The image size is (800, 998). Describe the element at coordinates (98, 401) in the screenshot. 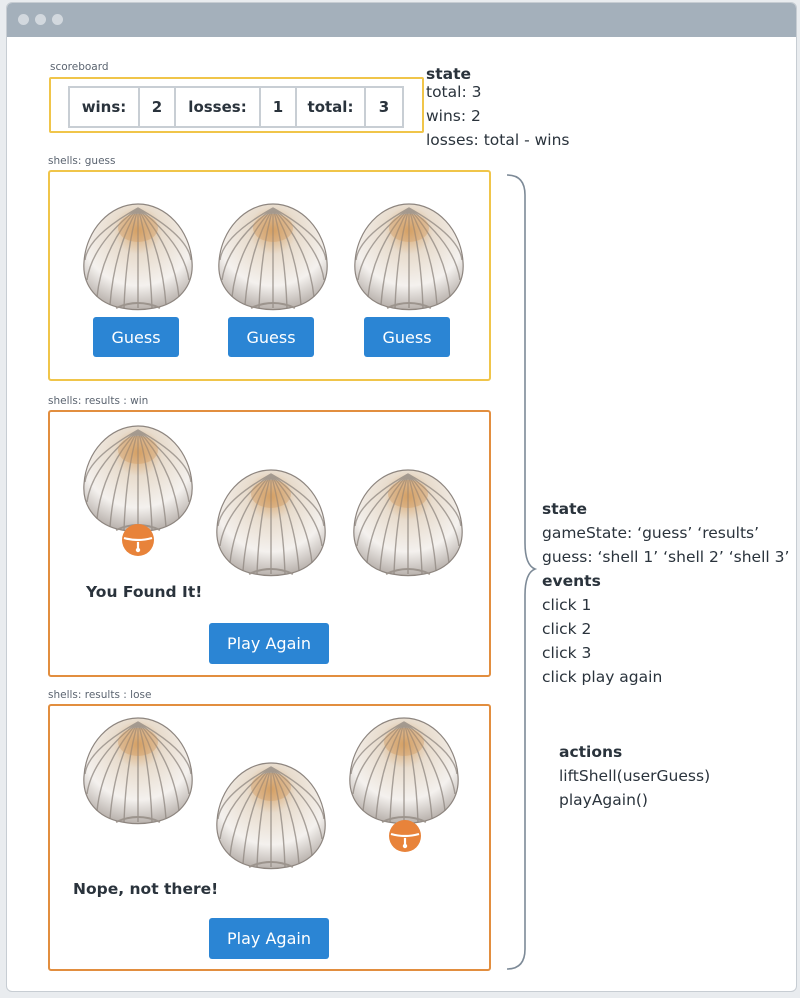

I see `win-panel-caption: shells: results : win` at that location.